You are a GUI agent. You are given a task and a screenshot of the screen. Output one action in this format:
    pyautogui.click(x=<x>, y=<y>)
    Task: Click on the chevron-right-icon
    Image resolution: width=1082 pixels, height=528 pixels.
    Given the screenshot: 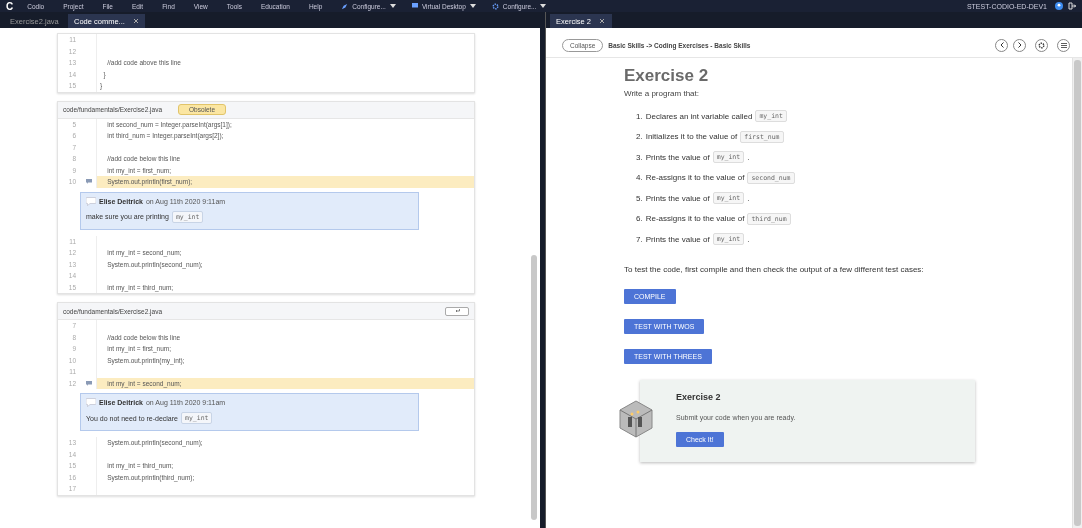 What is the action you would take?
    pyautogui.click(x=1019, y=45)
    